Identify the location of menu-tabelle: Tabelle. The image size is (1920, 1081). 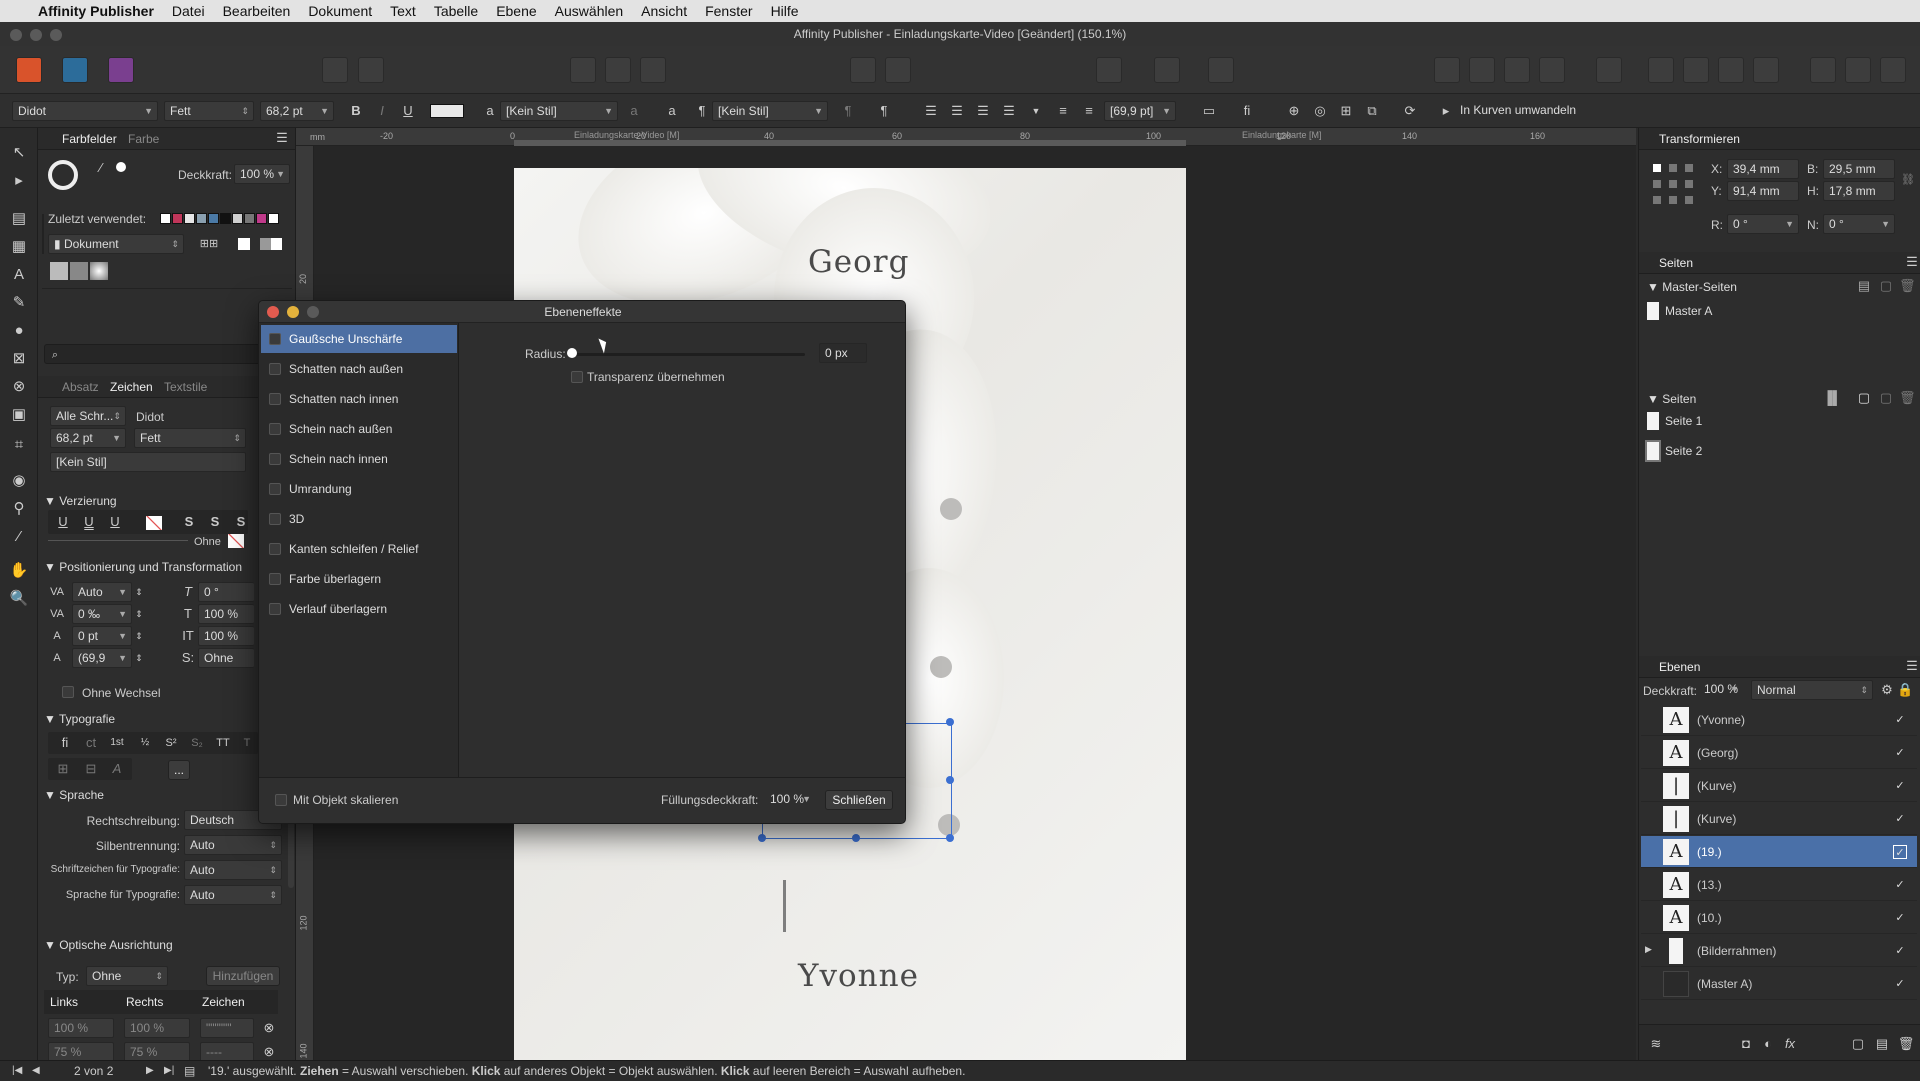
(456, 11).